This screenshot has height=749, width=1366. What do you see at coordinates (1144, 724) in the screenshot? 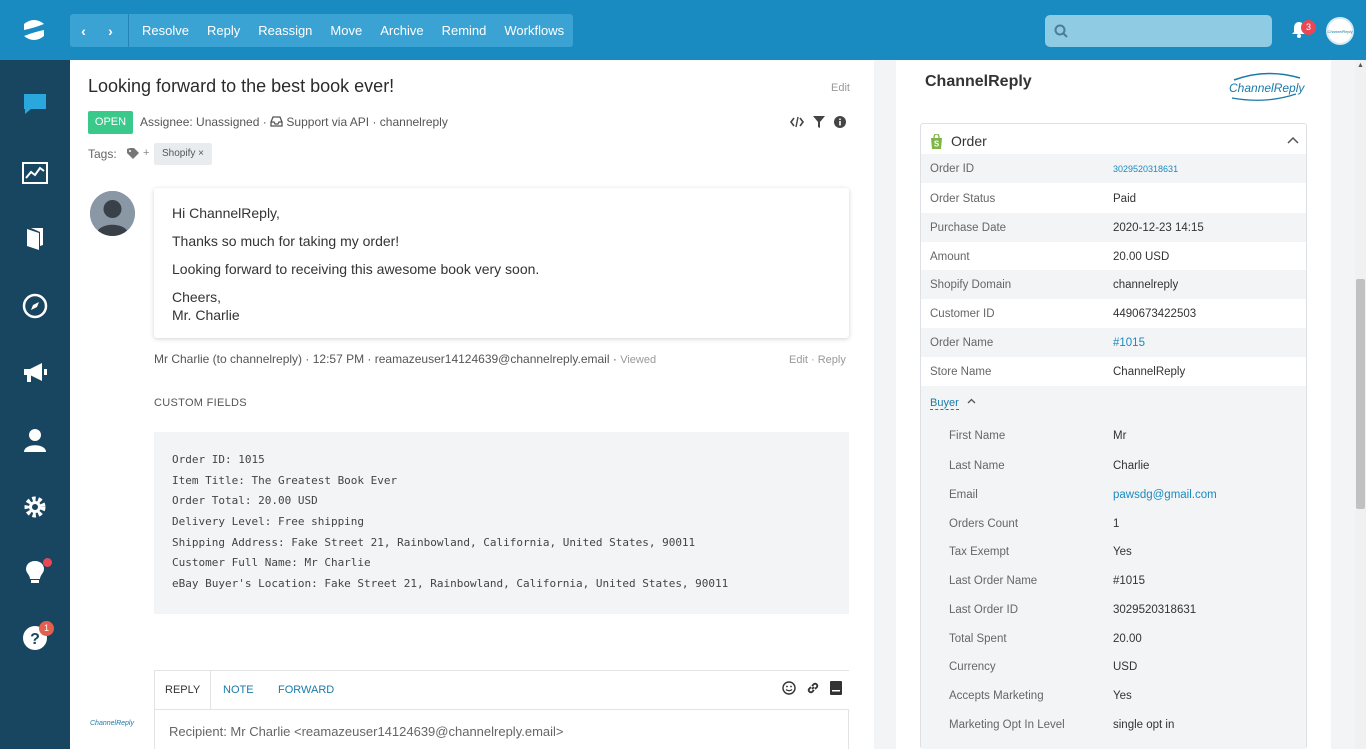
I see `buyer-field-value: single opt in` at bounding box center [1144, 724].